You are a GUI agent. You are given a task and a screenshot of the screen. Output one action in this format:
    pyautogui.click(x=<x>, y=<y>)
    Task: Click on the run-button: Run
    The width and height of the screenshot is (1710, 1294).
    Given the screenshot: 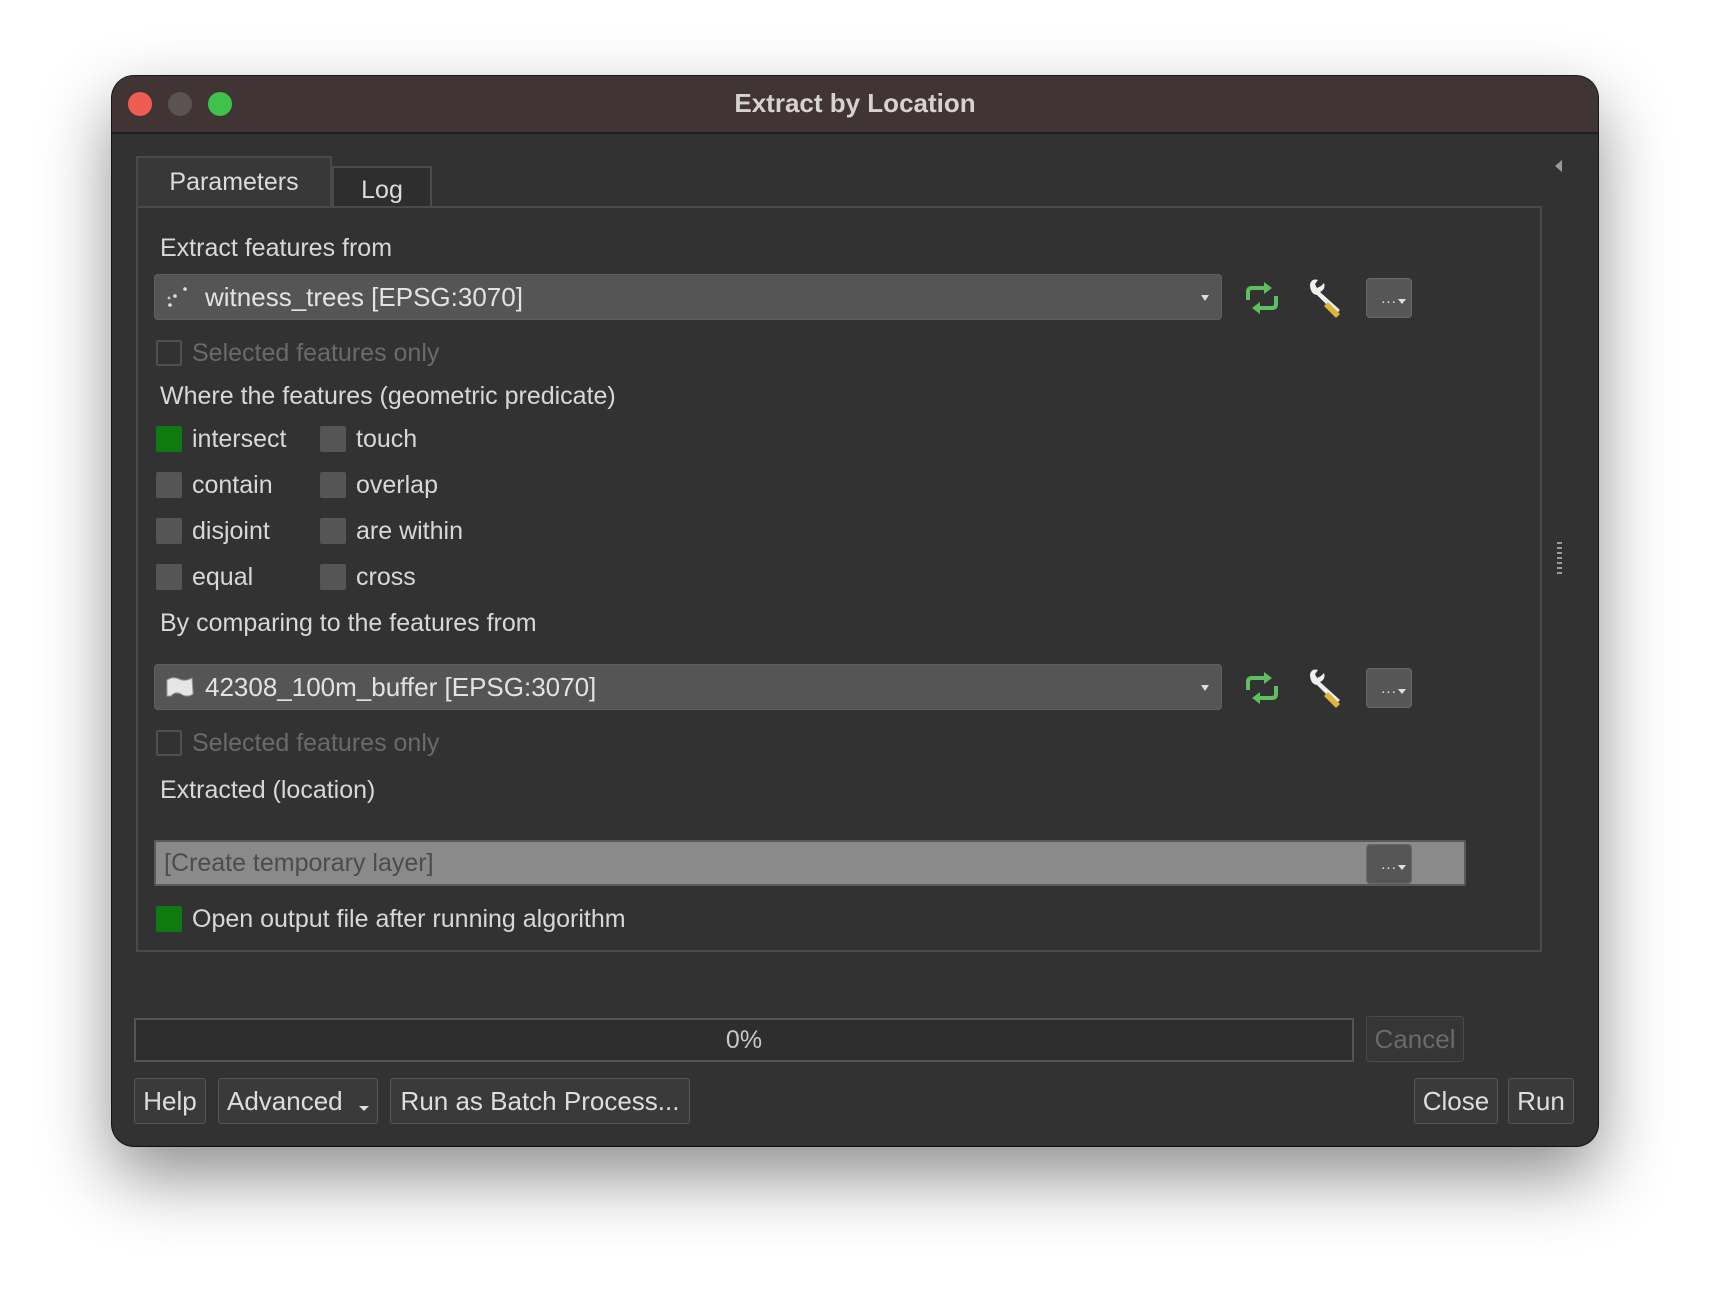 What is the action you would take?
    pyautogui.click(x=1541, y=1101)
    